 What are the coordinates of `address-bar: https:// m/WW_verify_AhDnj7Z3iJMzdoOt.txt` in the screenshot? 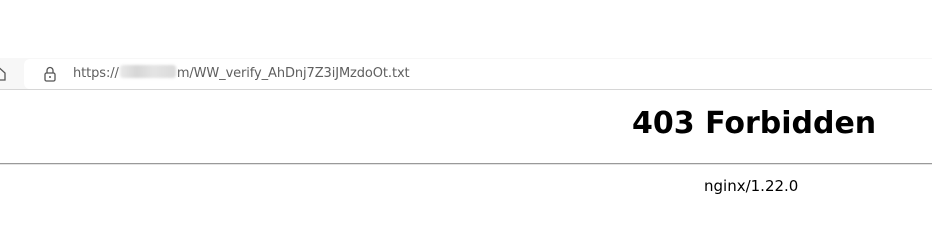 It's located at (478, 74).